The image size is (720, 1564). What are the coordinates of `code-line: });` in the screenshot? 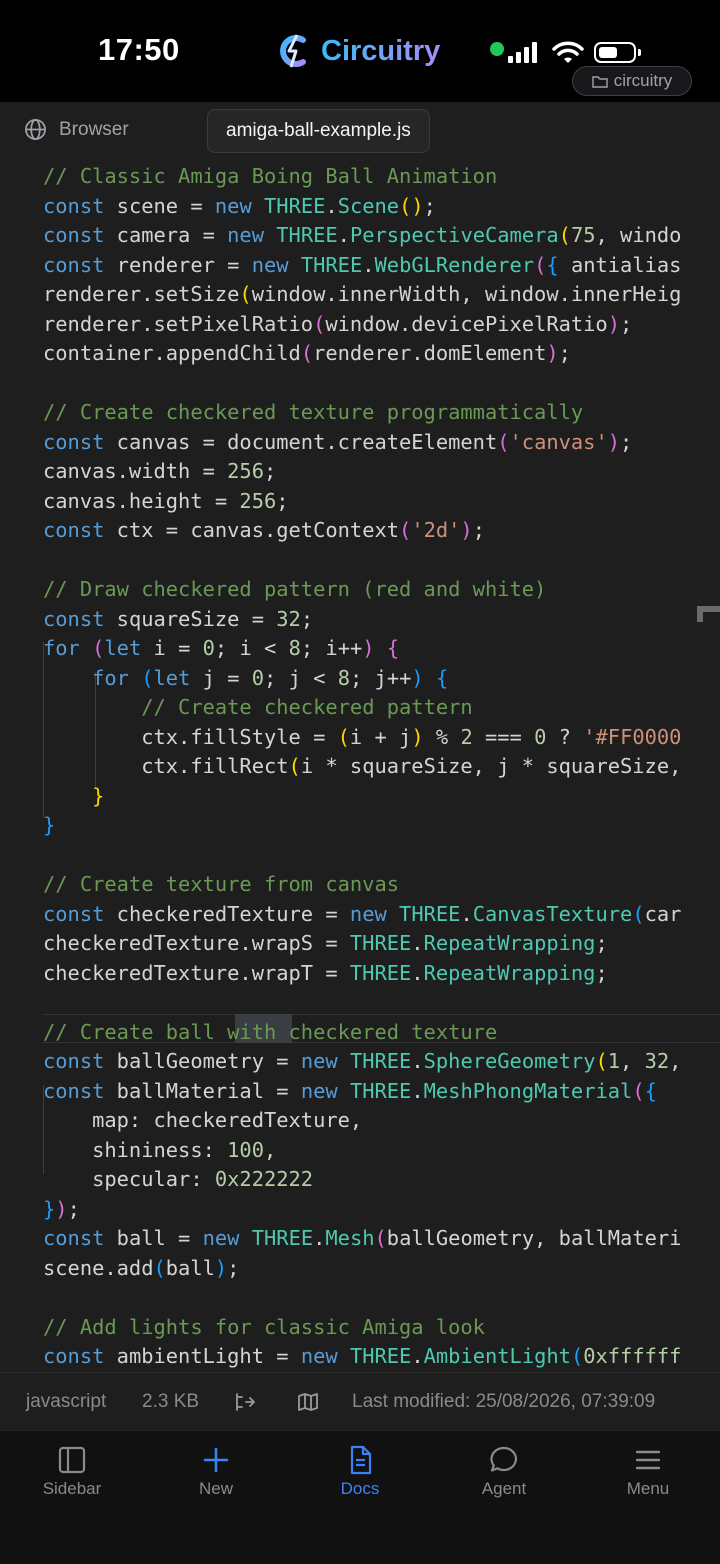 It's located at (61, 1208).